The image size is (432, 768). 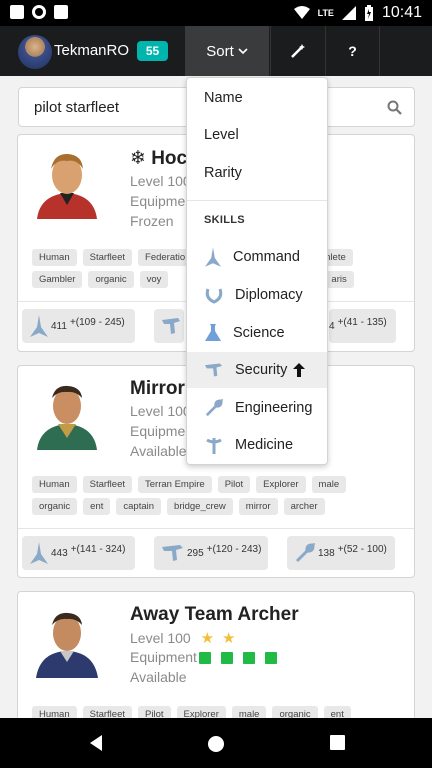 I want to click on crew-equipment-row: Equipment, so click(x=208, y=657).